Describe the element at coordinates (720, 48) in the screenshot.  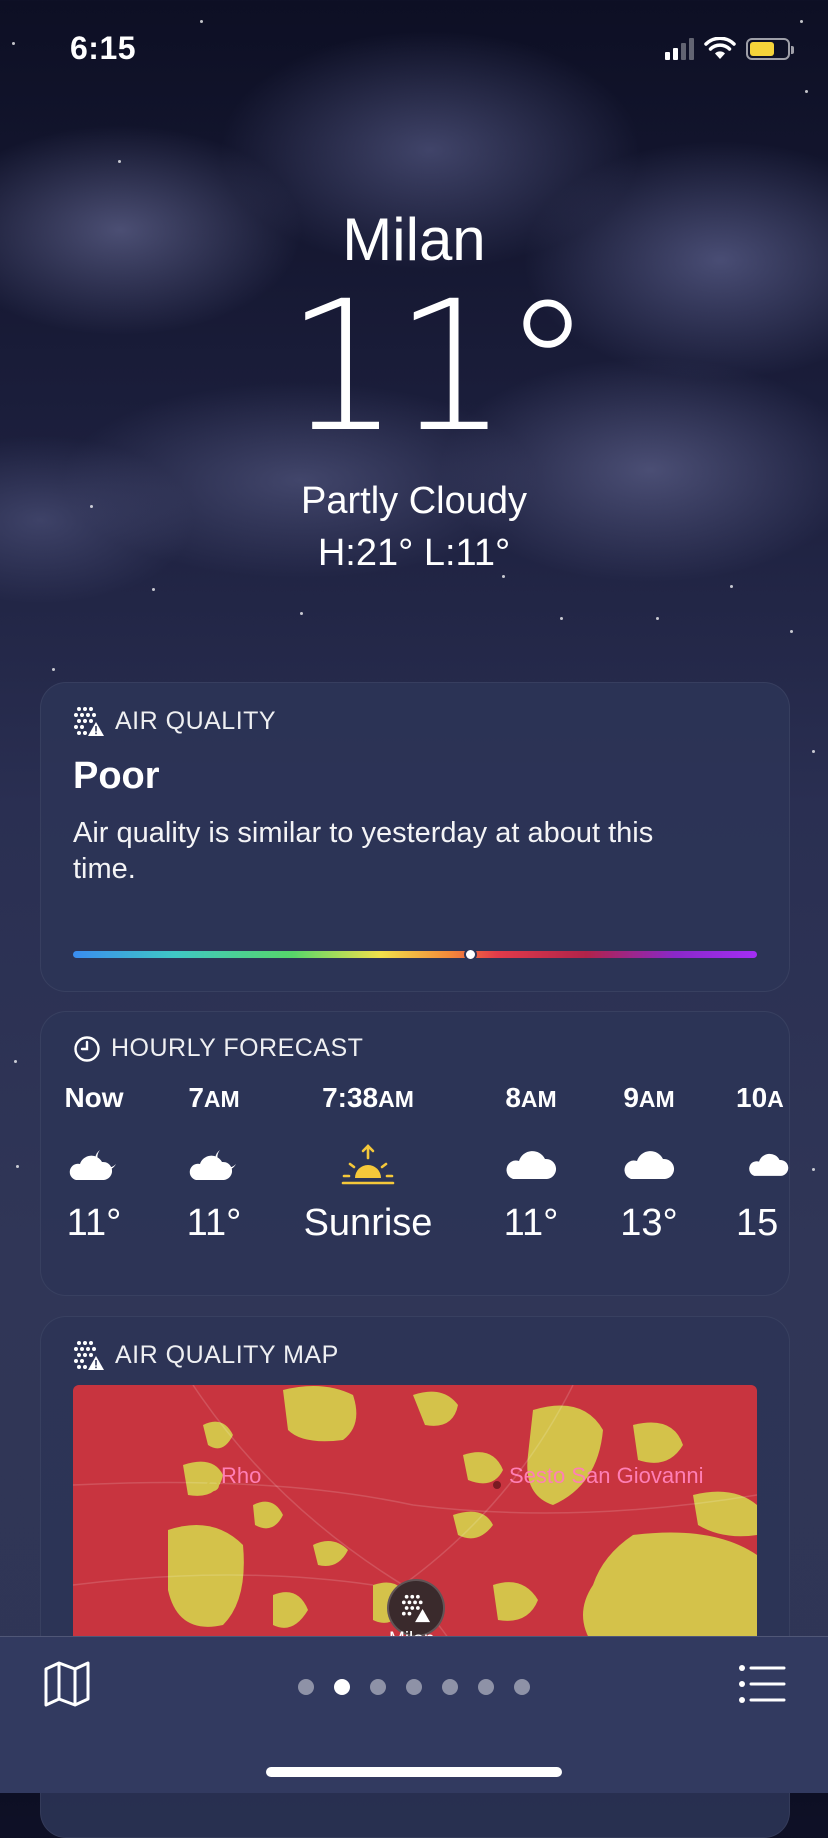
I see `wifi-icon` at that location.